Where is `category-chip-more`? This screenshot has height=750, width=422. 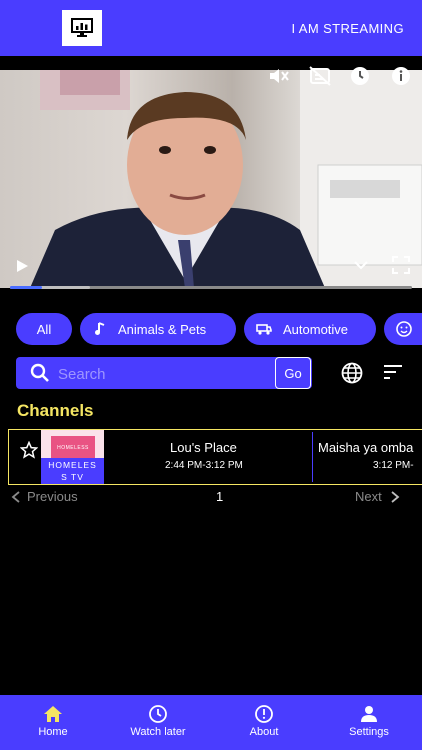
category-chip-more is located at coordinates (403, 329).